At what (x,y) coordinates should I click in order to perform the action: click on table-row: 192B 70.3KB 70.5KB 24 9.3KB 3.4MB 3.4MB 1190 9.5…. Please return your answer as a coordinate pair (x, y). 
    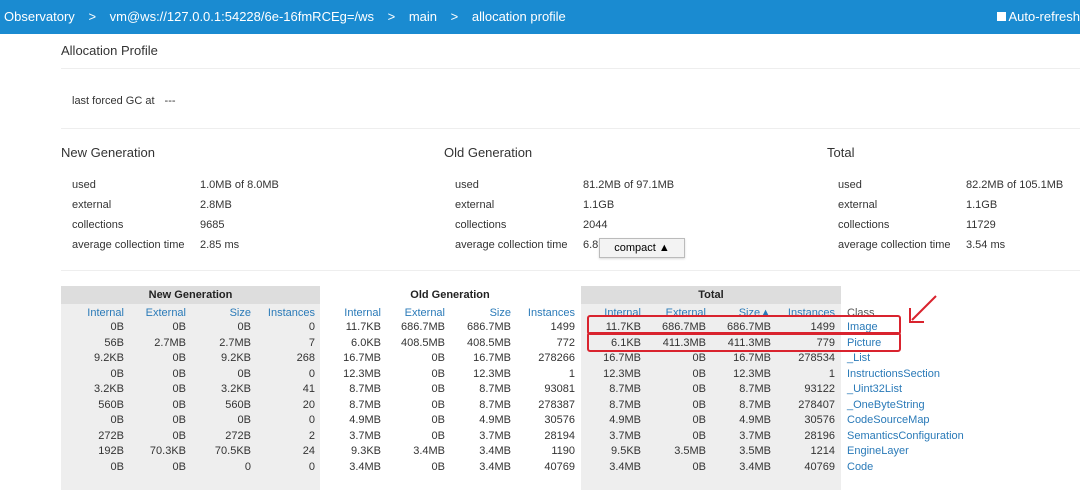
    Looking at the image, I should click on (540, 452).